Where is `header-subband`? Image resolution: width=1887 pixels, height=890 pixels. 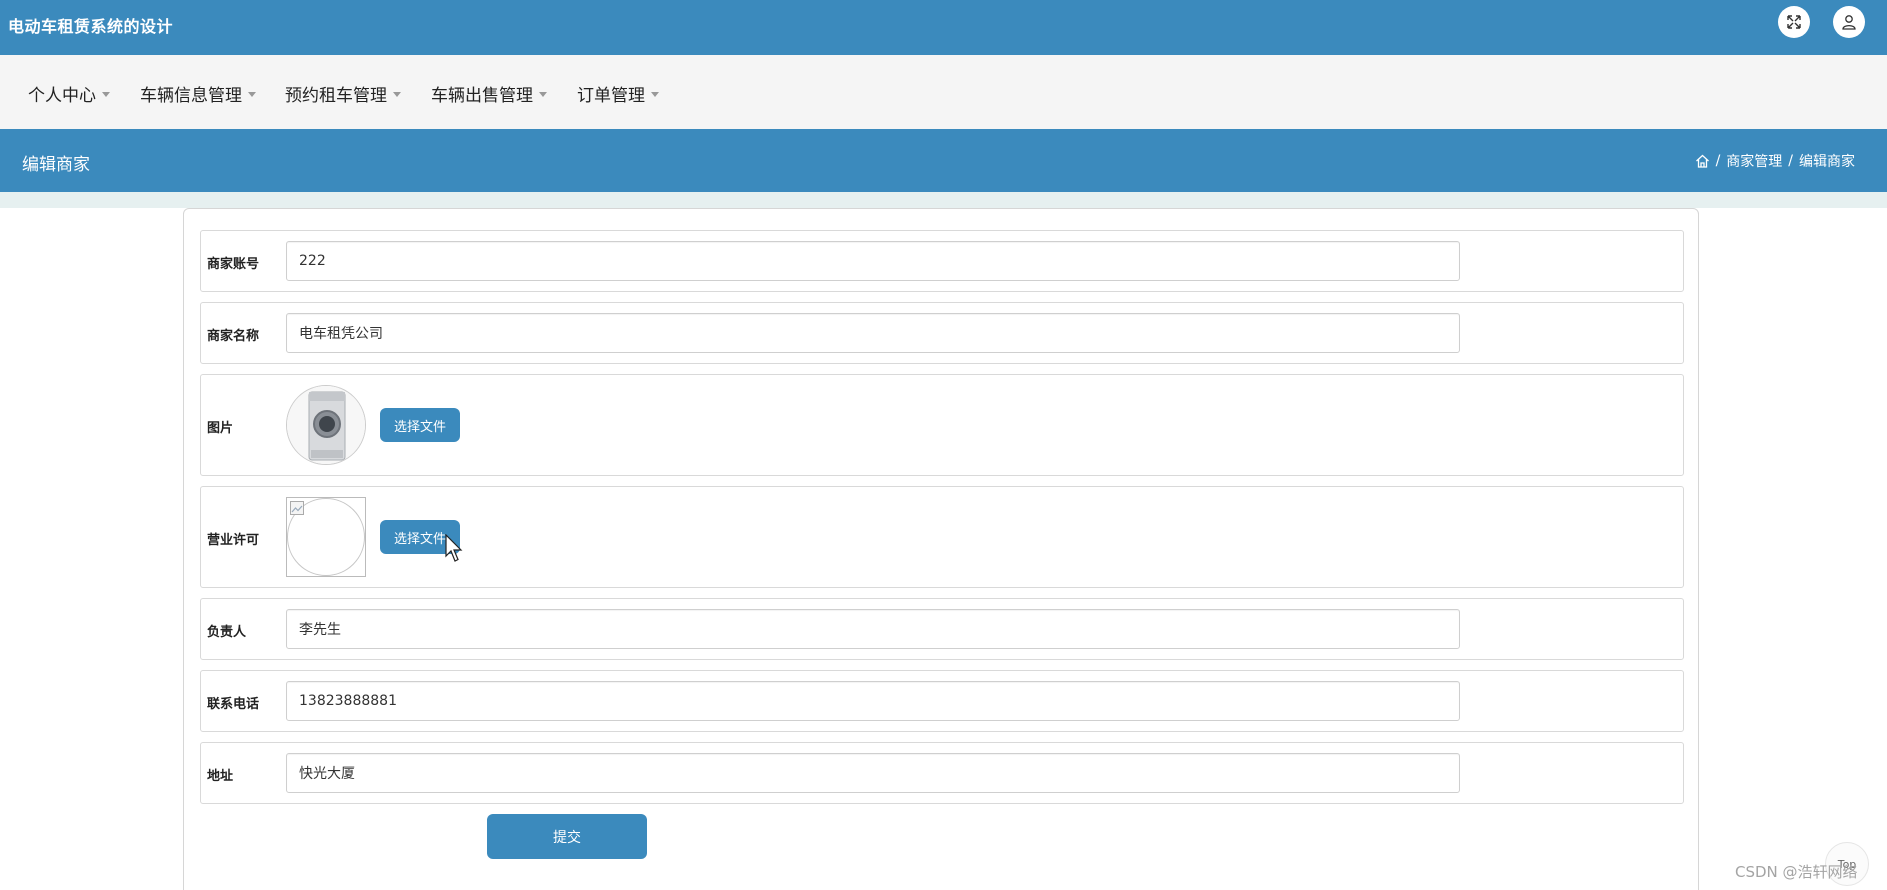
header-subband is located at coordinates (943, 200).